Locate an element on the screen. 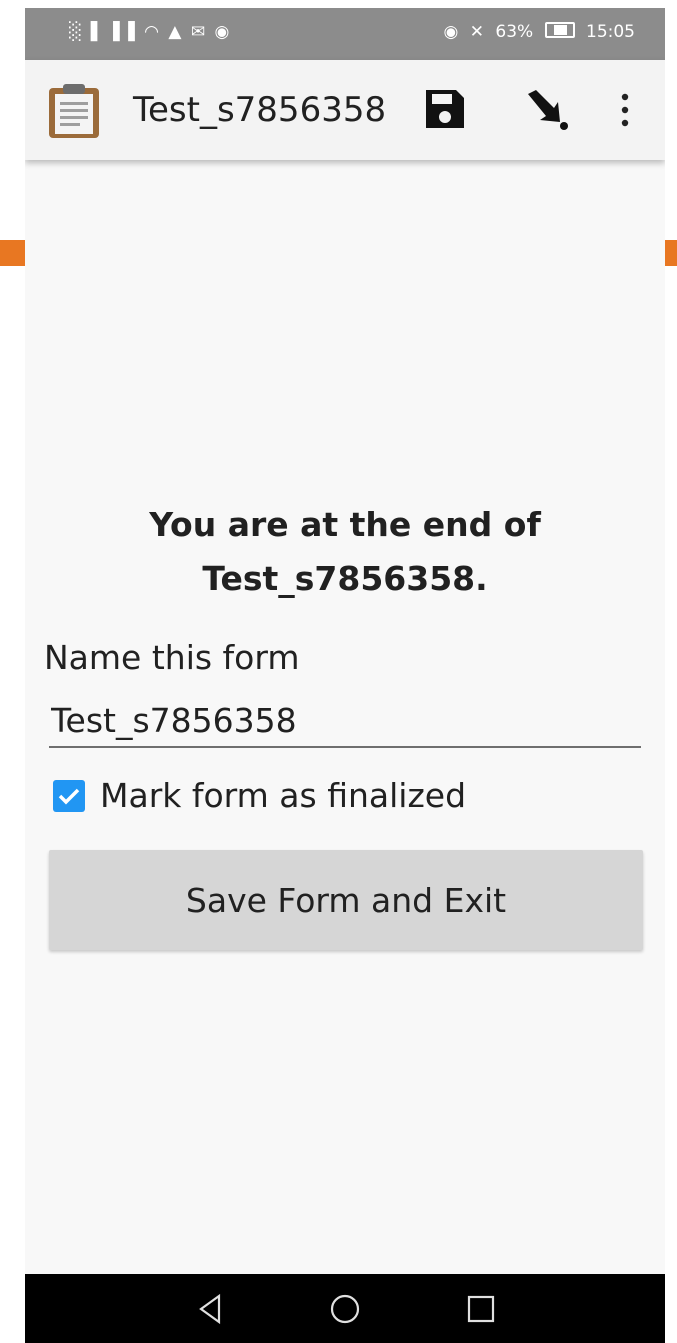  battery-icon is located at coordinates (559, 30).